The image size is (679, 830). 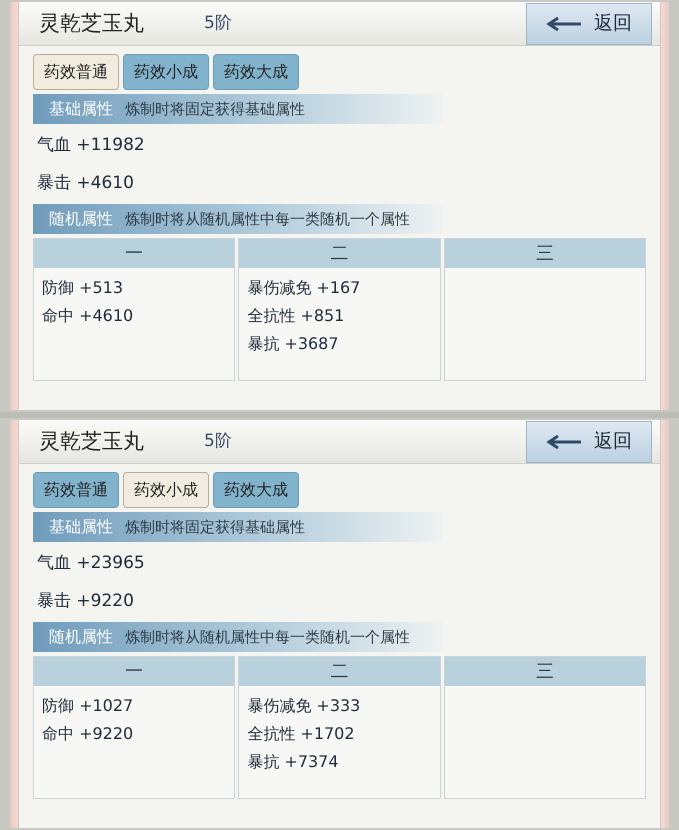 What do you see at coordinates (86, 183) in the screenshot?
I see `base-stat: 暴击 +4610` at bounding box center [86, 183].